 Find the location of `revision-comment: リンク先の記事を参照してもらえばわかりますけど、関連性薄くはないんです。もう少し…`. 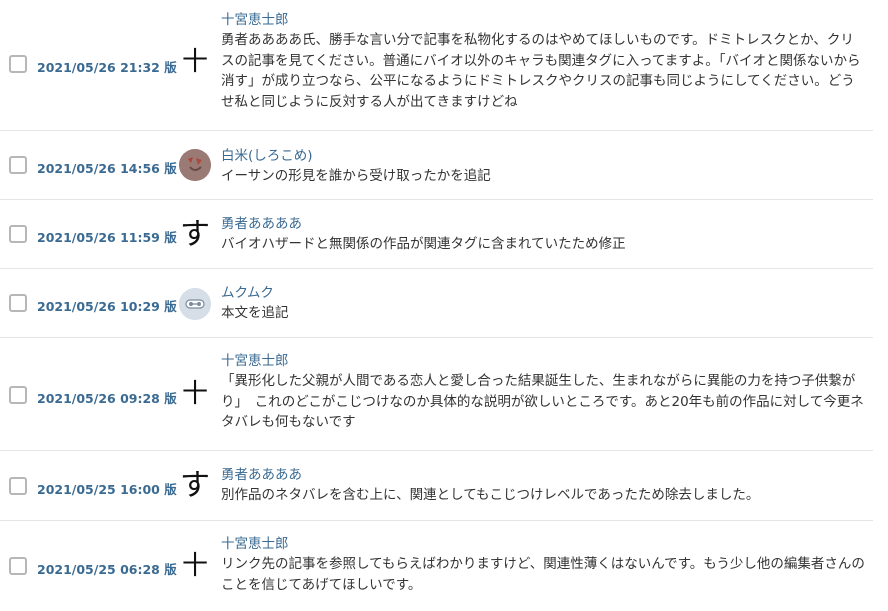

revision-comment: リンク先の記事を参照してもらえばわかりますけど、関連性薄くはないんです。もう少し… is located at coordinates (543, 574).